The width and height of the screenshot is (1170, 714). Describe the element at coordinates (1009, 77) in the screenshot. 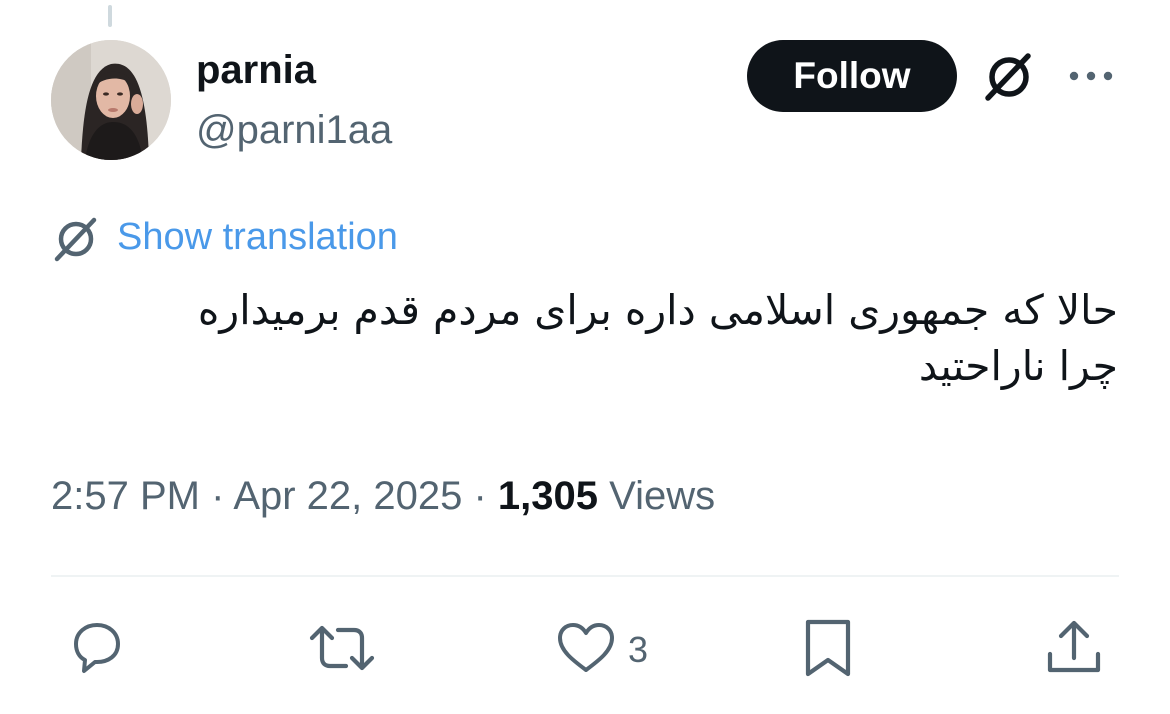

I see `grok-icon` at that location.